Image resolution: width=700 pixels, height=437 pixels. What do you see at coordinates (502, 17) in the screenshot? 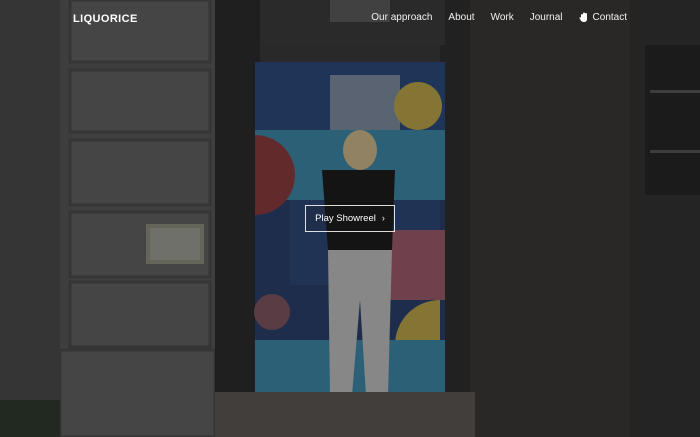
I see `nav-item-work: Work` at bounding box center [502, 17].